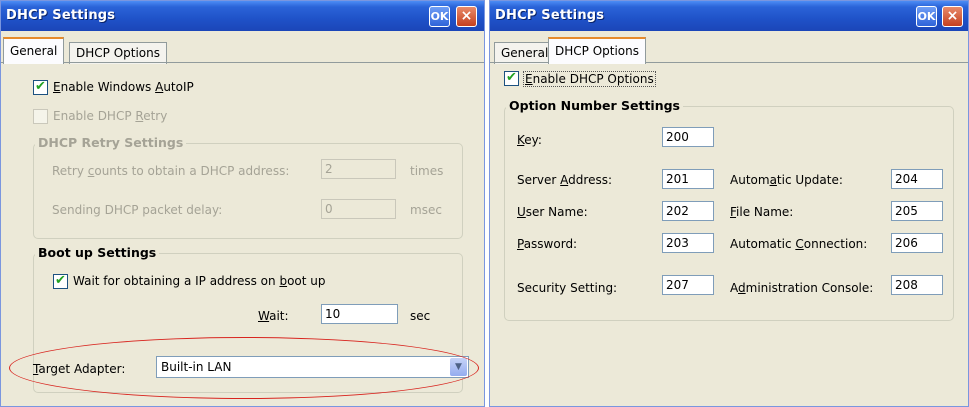  I want to click on enable-autoip-label: Enable Windows AutoIP, so click(123, 87).